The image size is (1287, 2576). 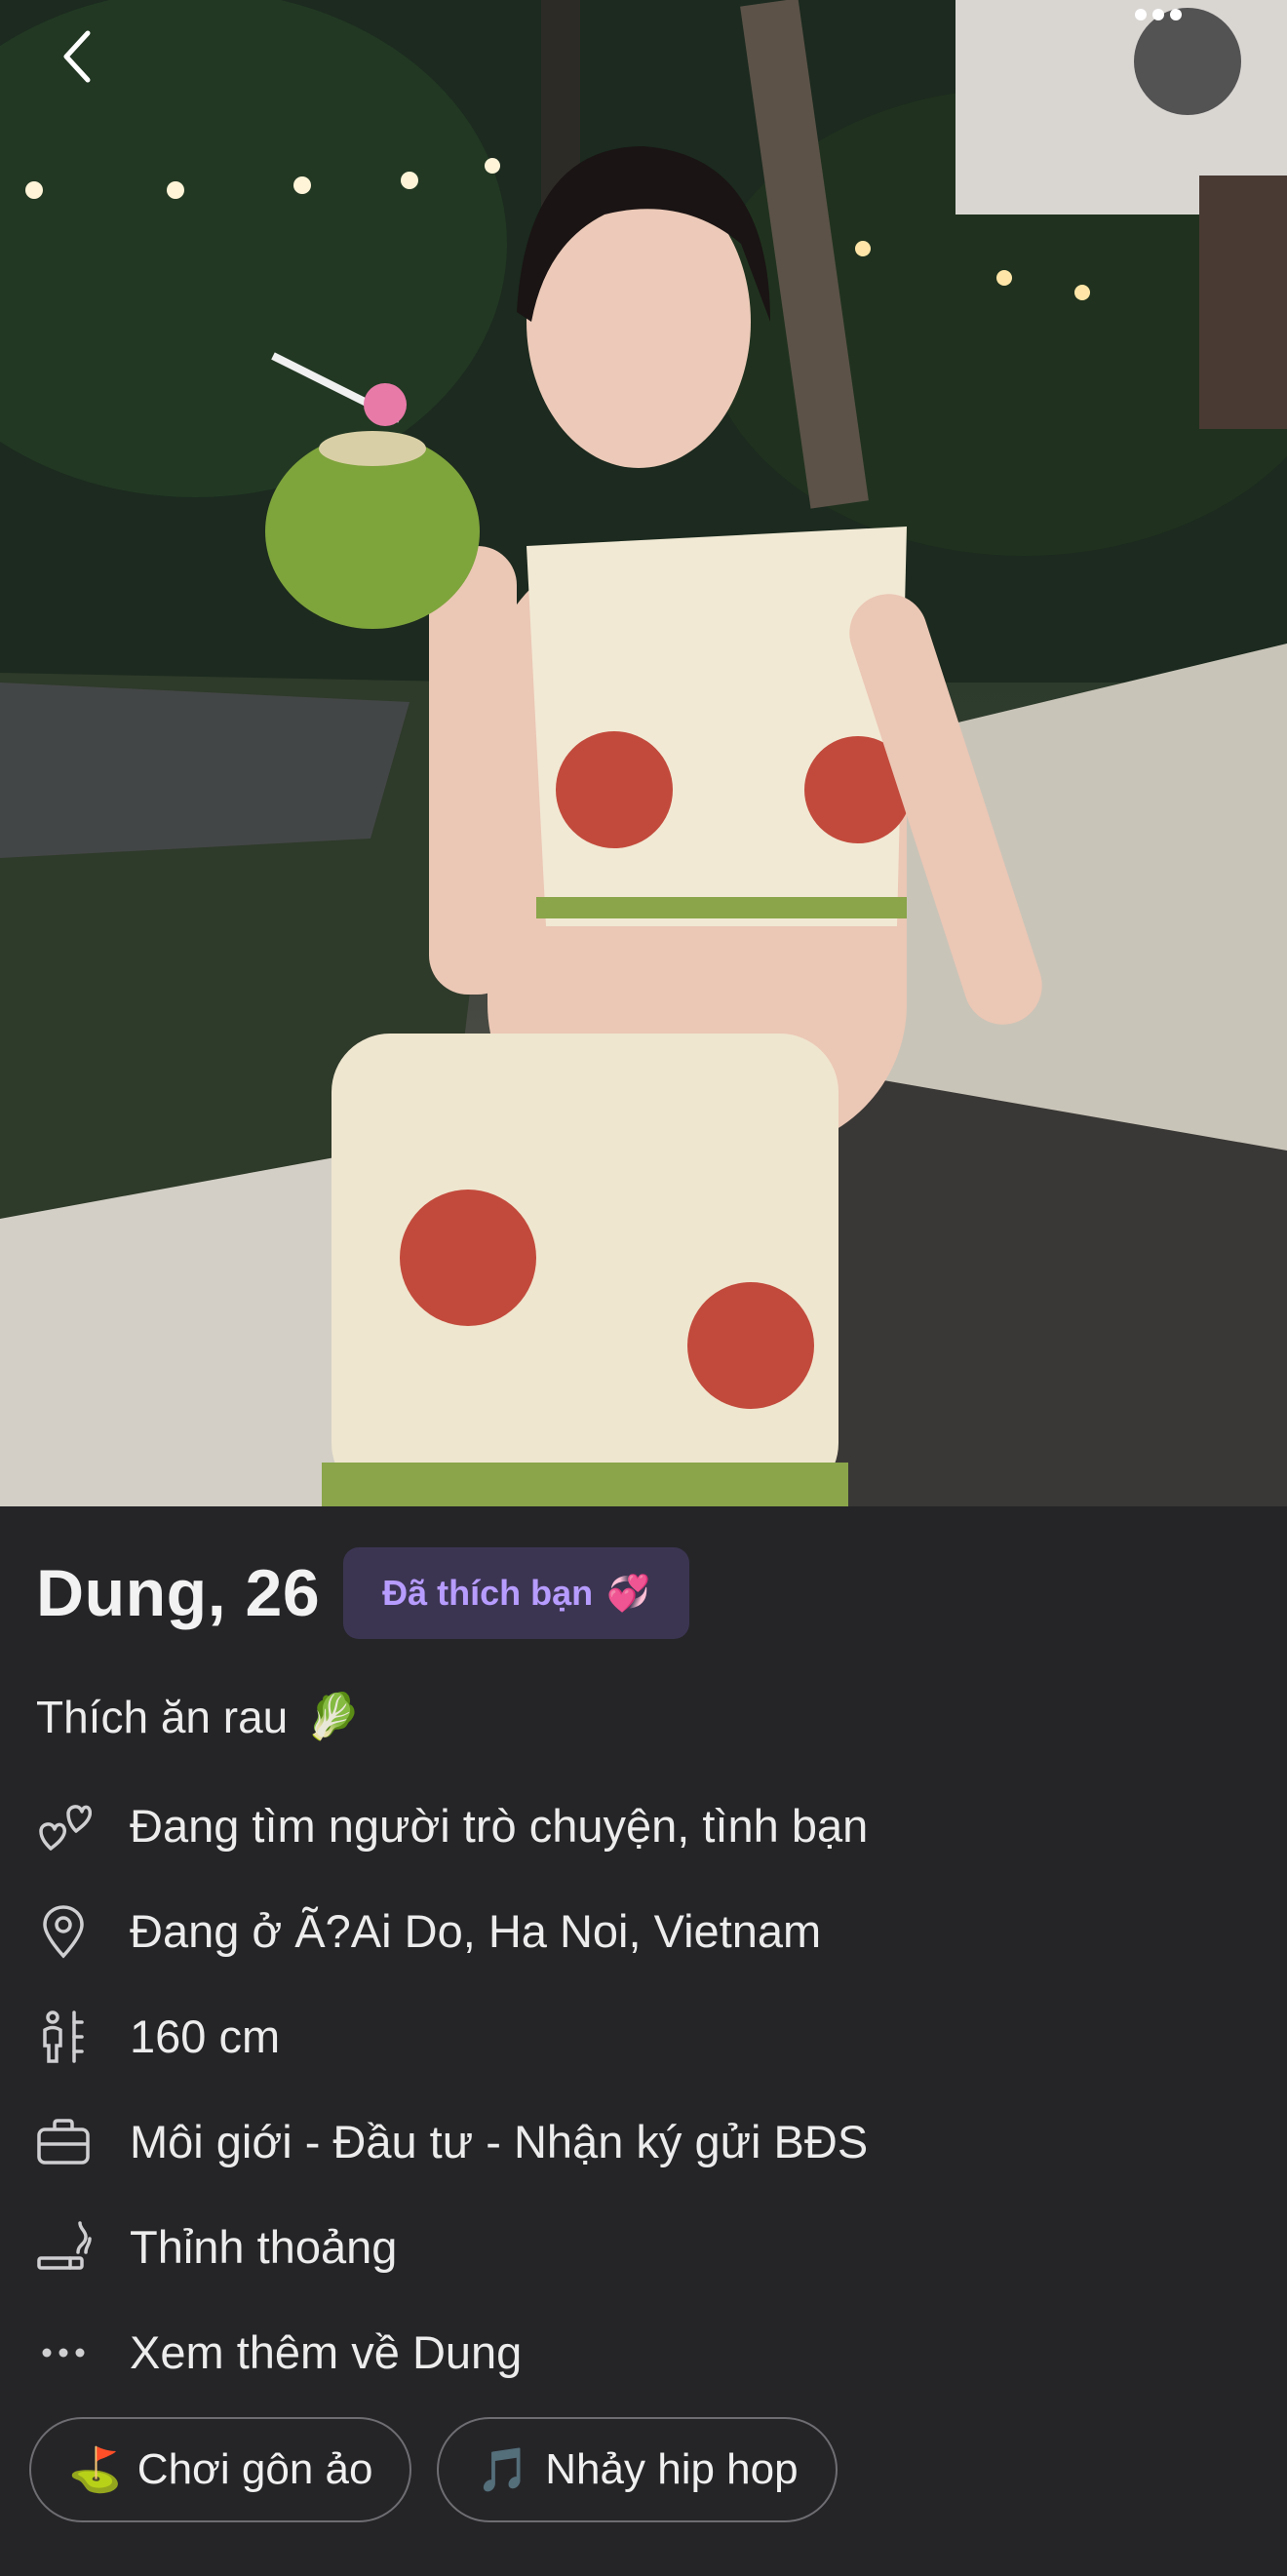 I want to click on profile-bio: Thích ăn rau 🥬, so click(x=199, y=1716).